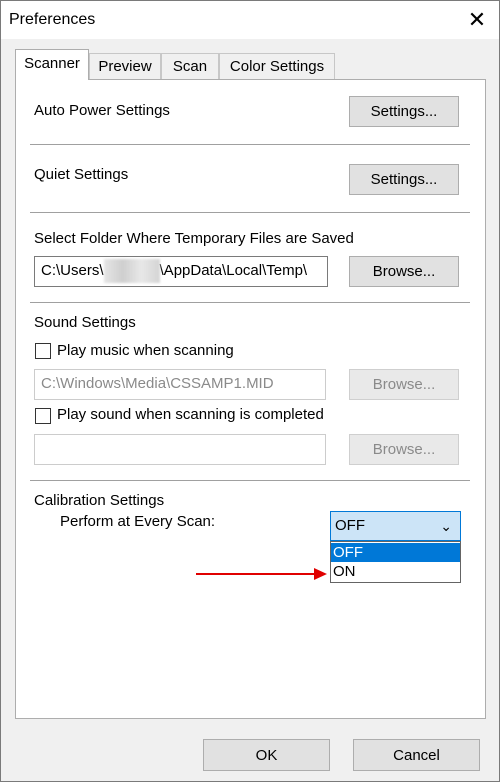  What do you see at coordinates (72, 270) in the screenshot?
I see `path-prefix: C:\Users\` at bounding box center [72, 270].